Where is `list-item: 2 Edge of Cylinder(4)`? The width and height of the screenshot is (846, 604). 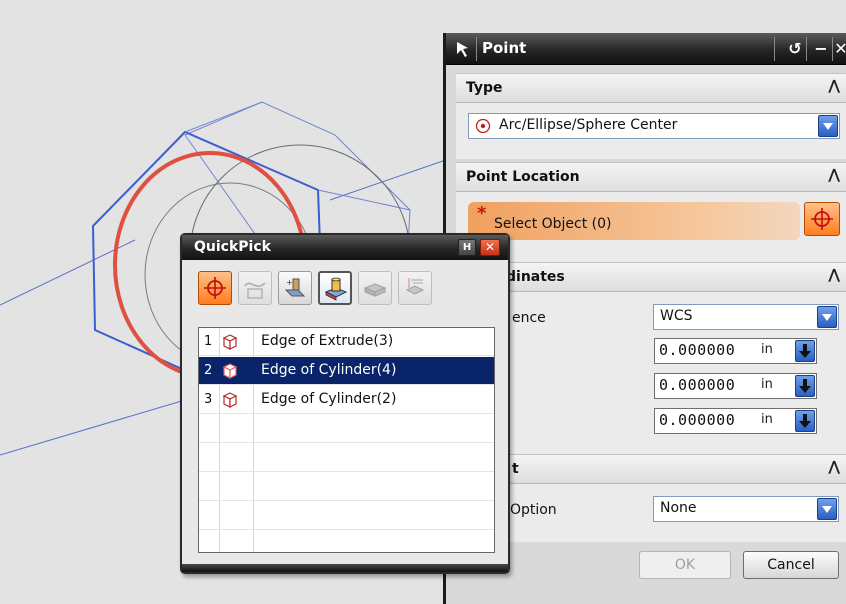
list-item: 2 Edge of Cylinder(4) is located at coordinates (346, 371).